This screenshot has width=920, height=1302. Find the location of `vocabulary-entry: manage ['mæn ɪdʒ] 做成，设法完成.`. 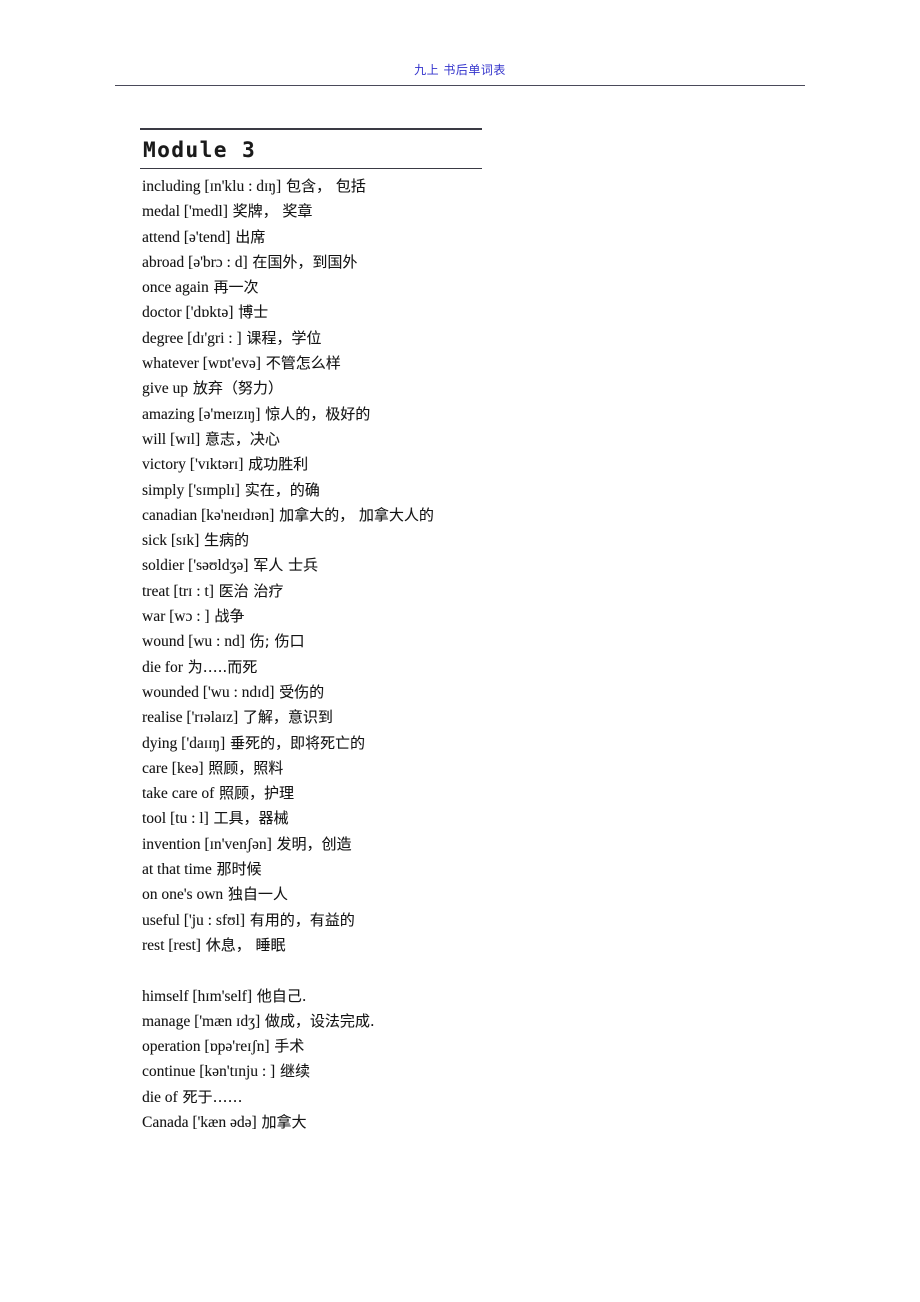

vocabulary-entry: manage ['mæn ɪdʒ] 做成，设法完成. is located at coordinates (492, 1021).